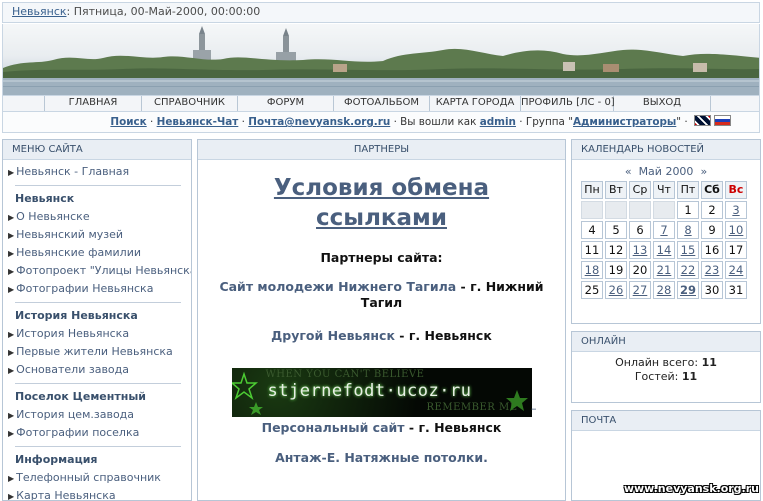 The width and height of the screenshot is (763, 501). Describe the element at coordinates (401, 335) in the screenshot. I see `partner-sep: -` at that location.